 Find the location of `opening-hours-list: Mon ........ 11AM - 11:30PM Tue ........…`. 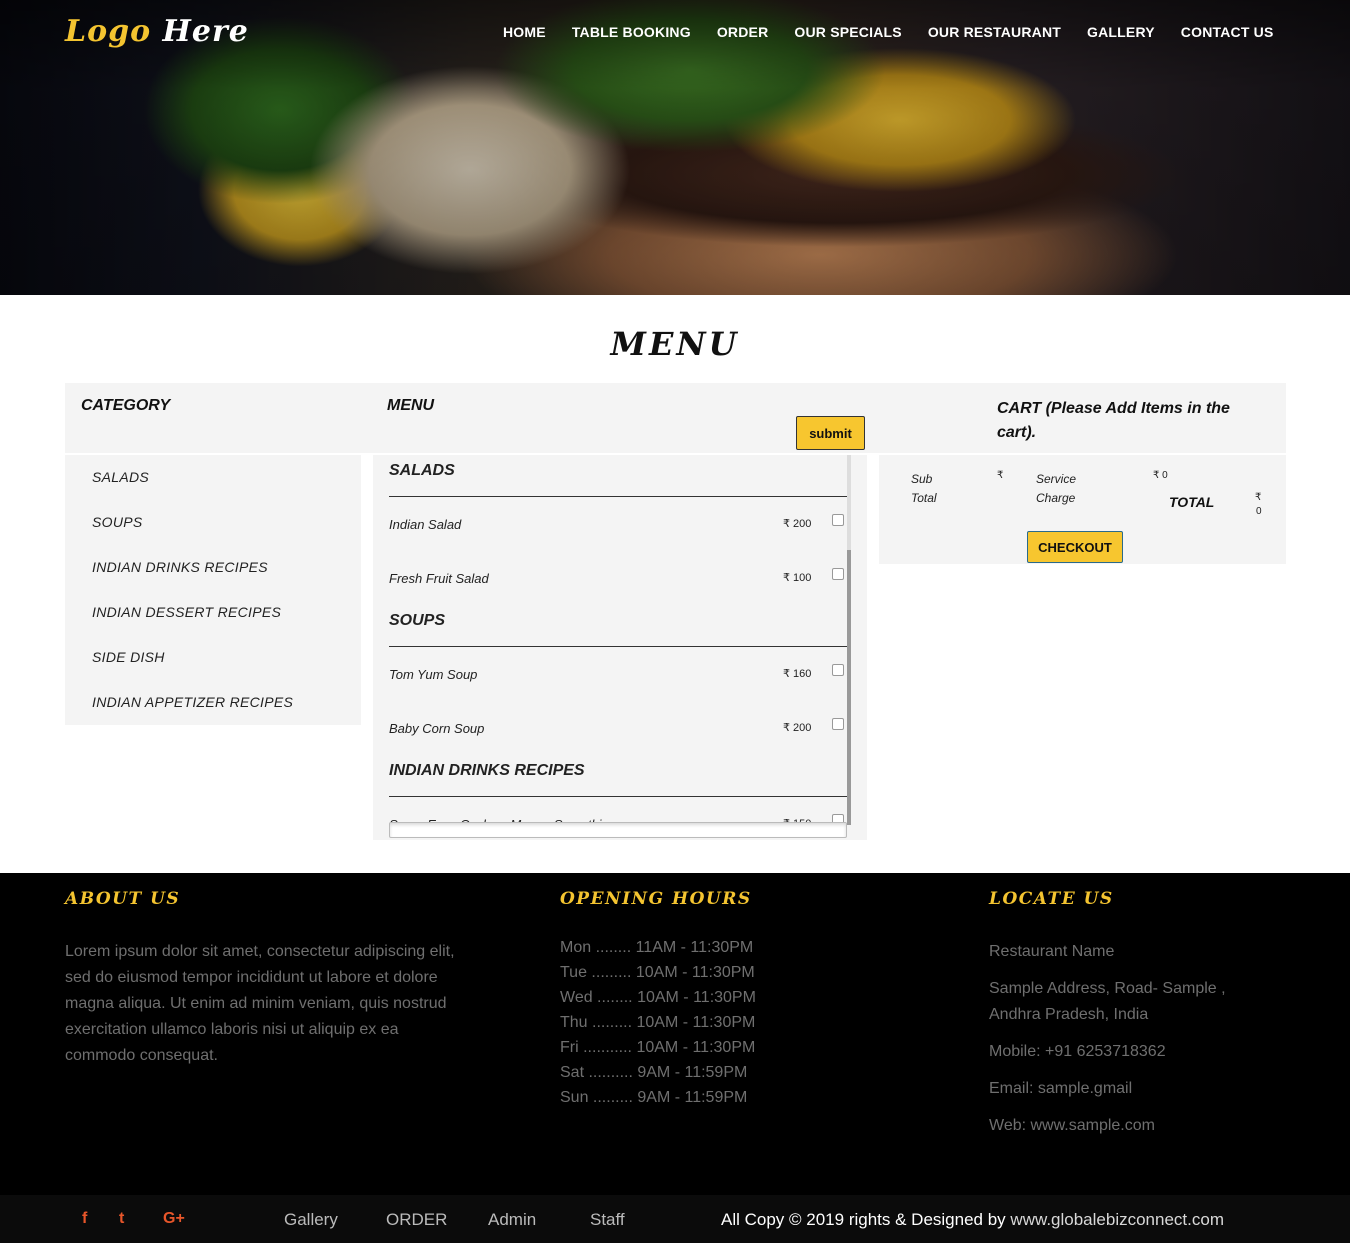

opening-hours-list: Mon ........ 11AM - 11:30PM Tue ........… is located at coordinates (658, 1022).